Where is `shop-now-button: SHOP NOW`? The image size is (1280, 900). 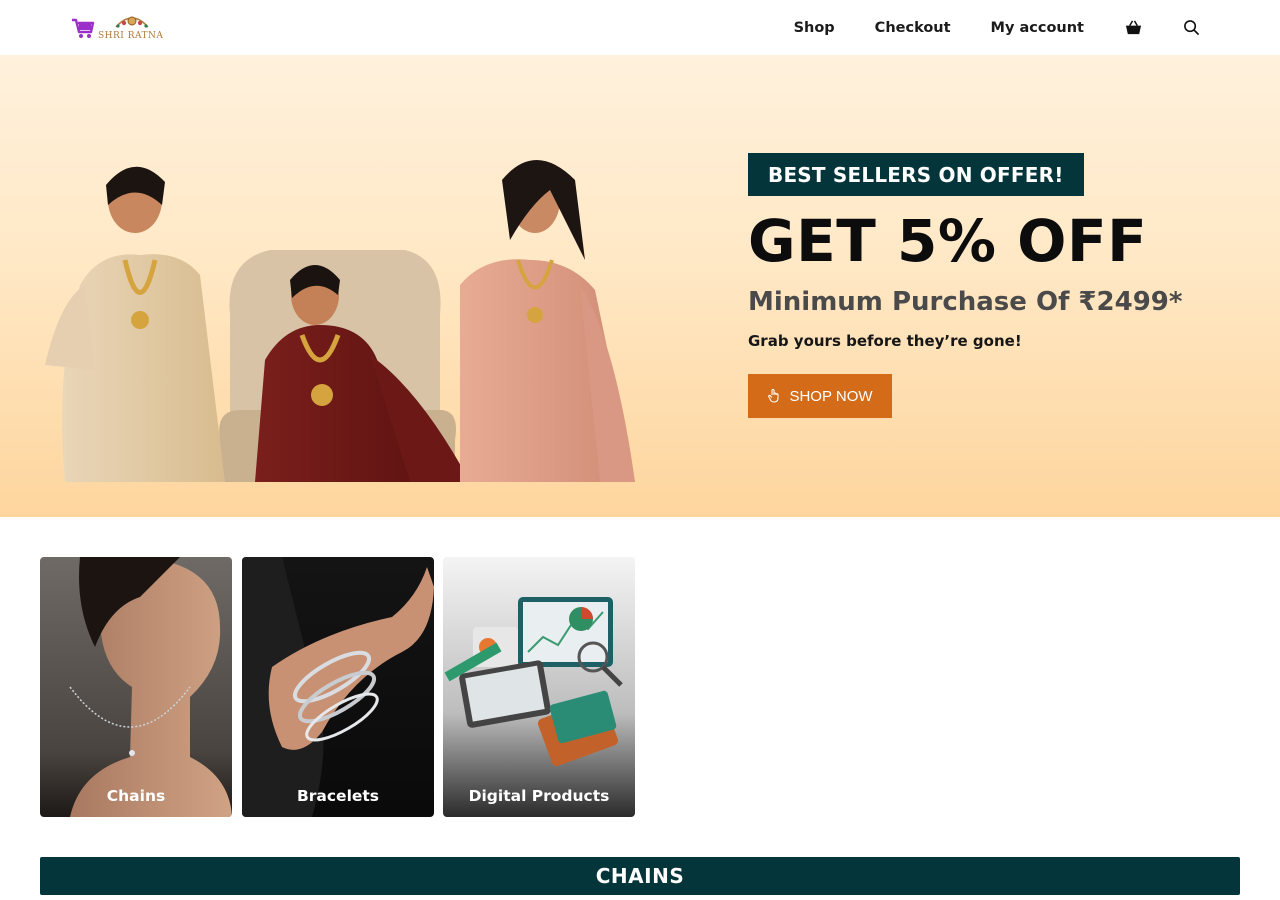 shop-now-button: SHOP NOW is located at coordinates (820, 396).